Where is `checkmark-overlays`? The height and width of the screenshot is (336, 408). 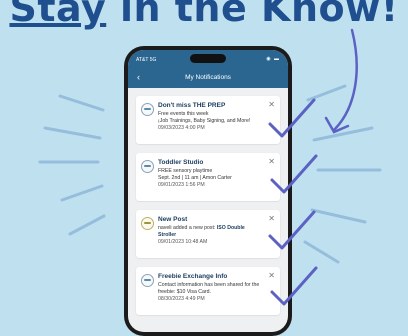 checkmark-overlays is located at coordinates (293, 202).